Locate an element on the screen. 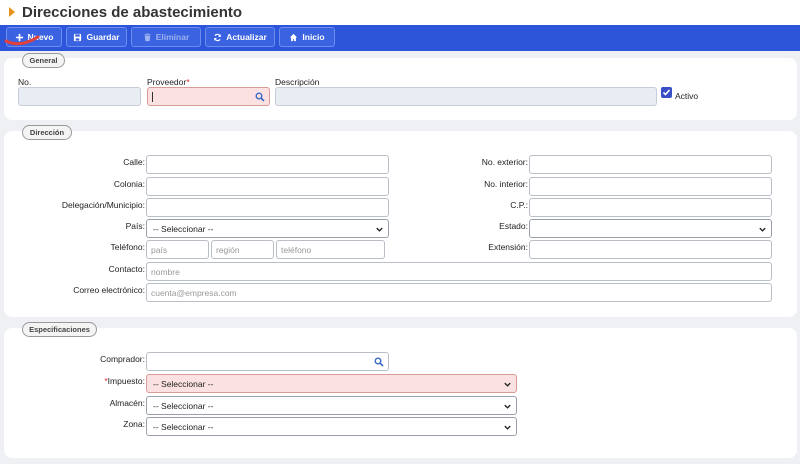 The image size is (800, 464). impuesto-label: *Impuesto: is located at coordinates (92, 381).